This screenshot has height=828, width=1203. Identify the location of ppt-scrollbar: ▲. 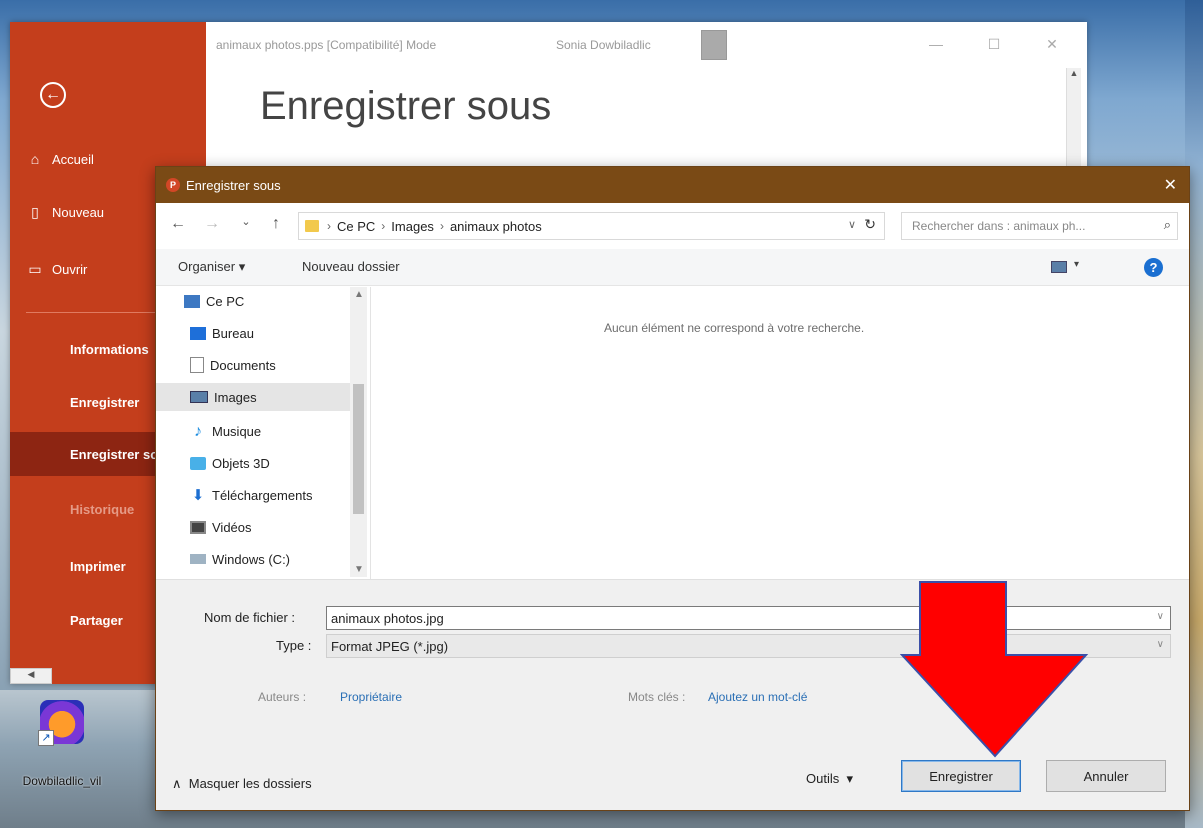
(1073, 118).